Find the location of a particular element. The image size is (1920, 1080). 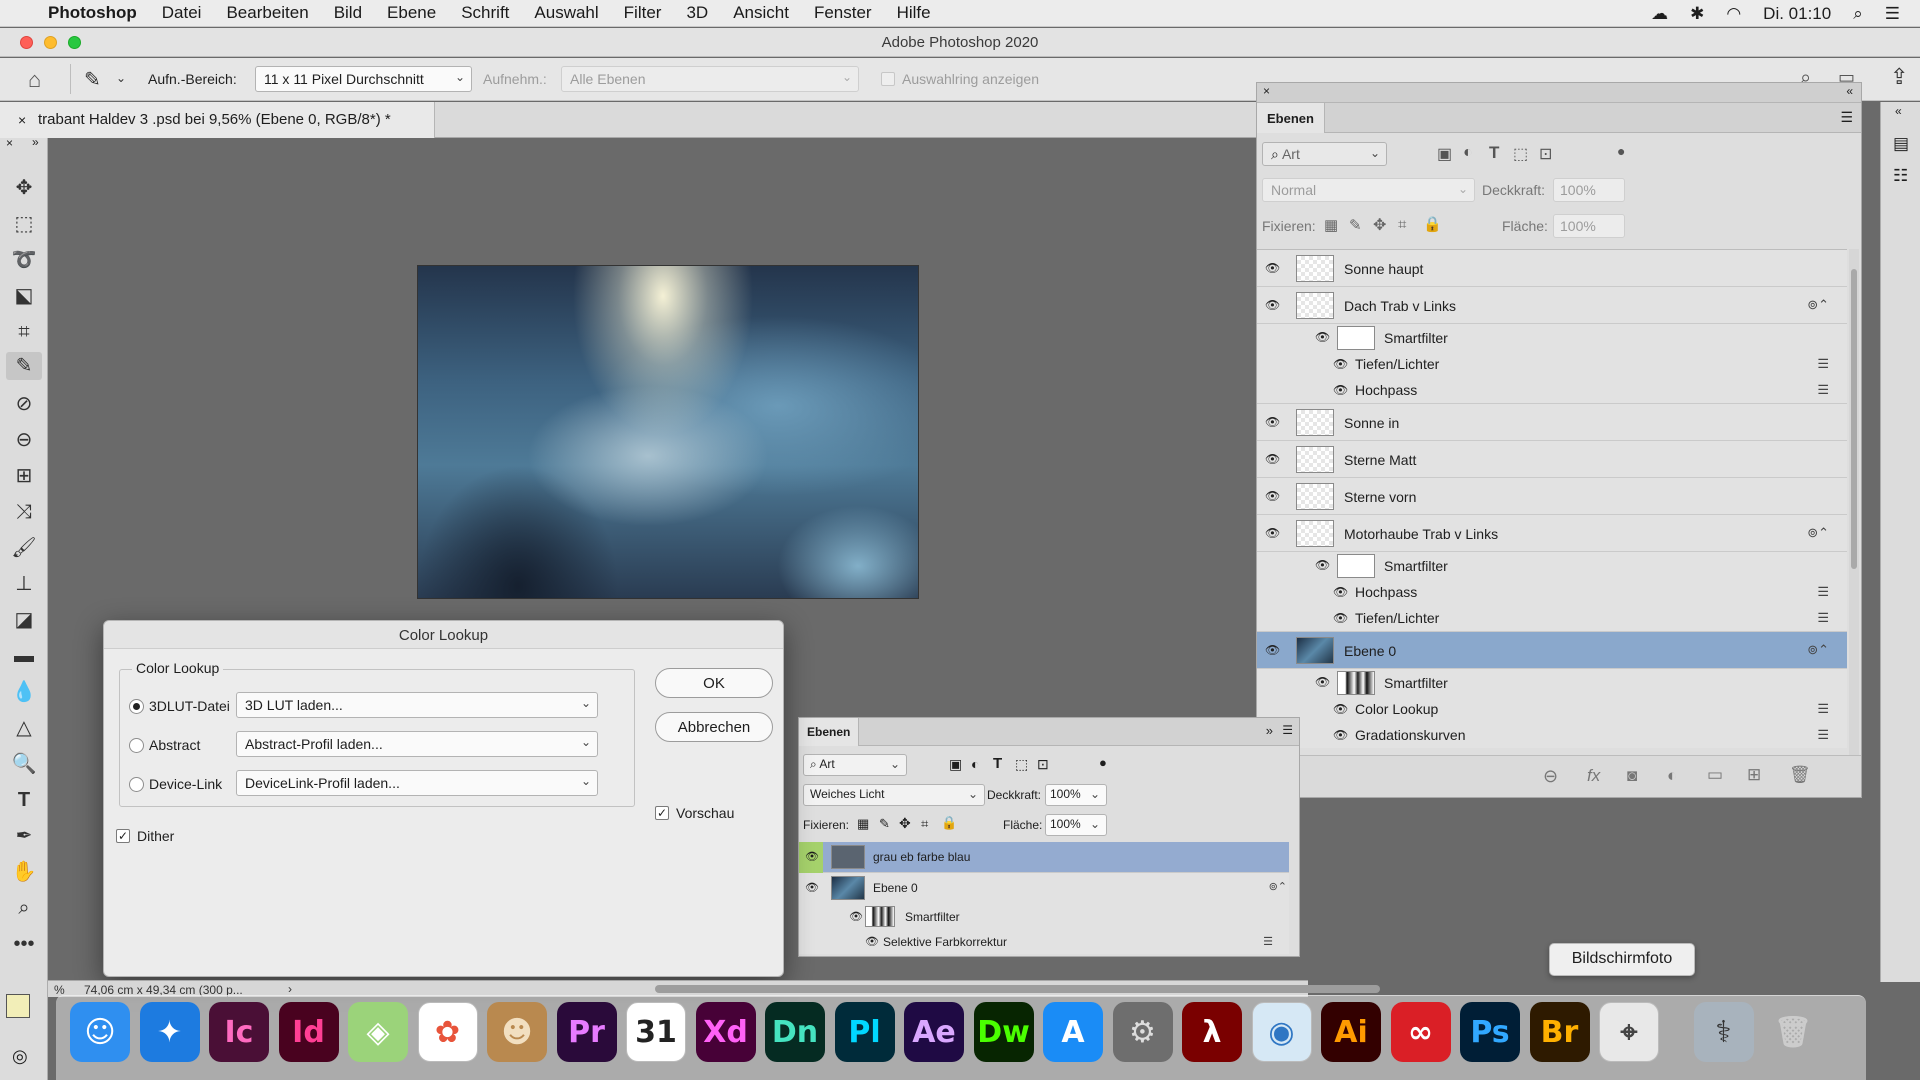

filter-row: 👁 Gradationskurven ☰ is located at coordinates (1552, 735).